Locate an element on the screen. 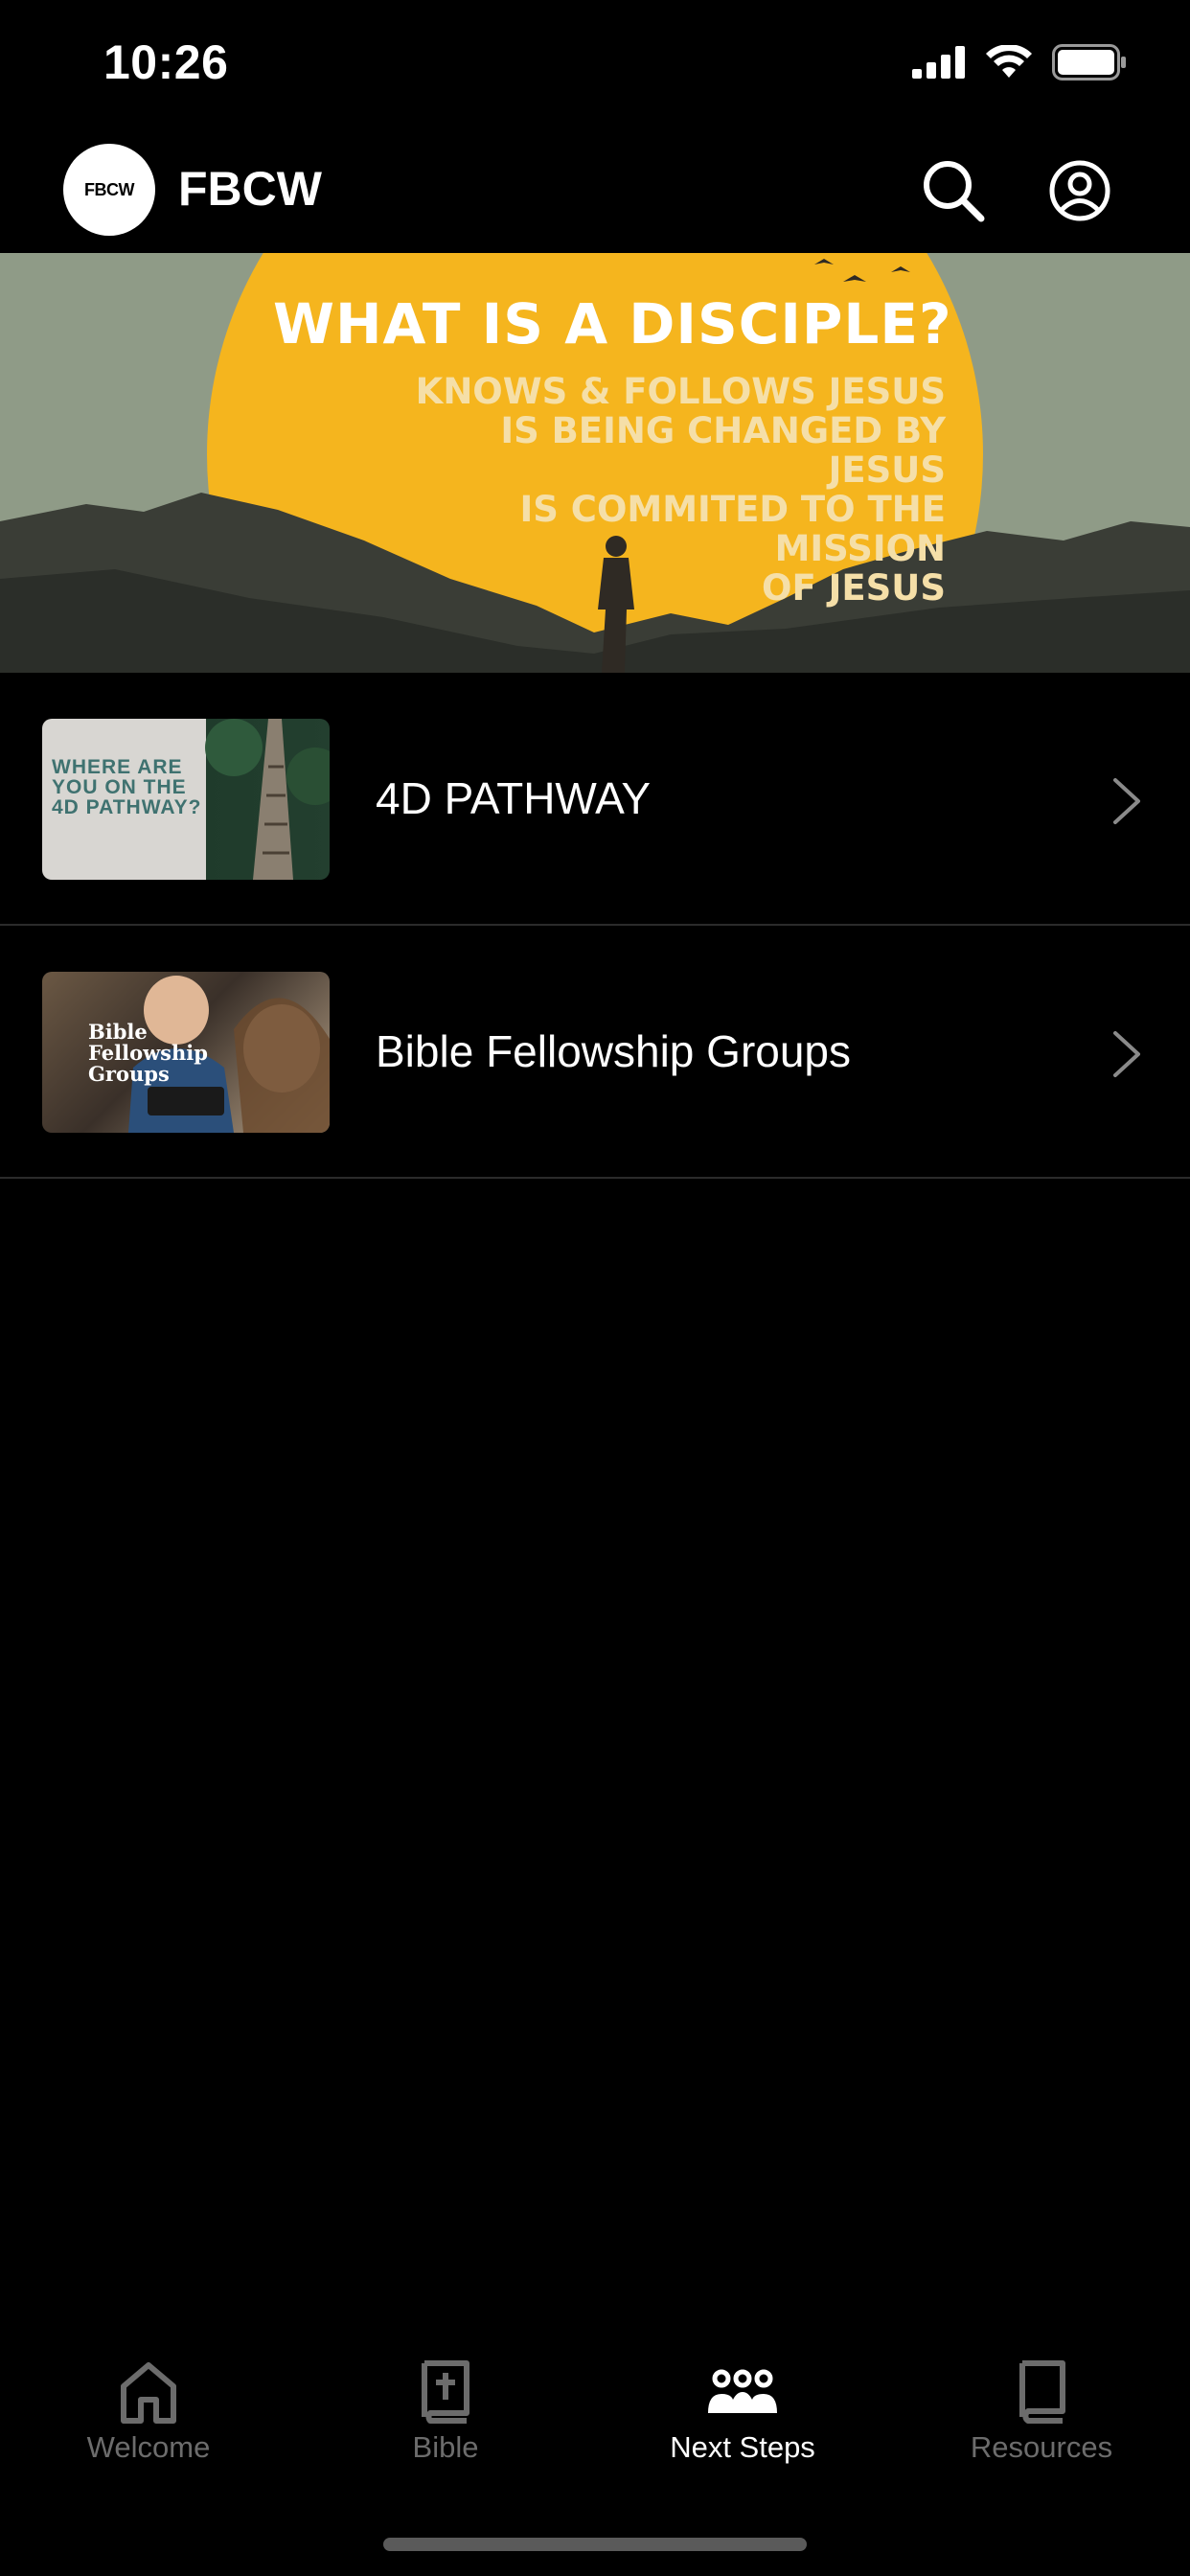 The image size is (1190, 2576). app-header: FBCW FBCW is located at coordinates (595, 193).